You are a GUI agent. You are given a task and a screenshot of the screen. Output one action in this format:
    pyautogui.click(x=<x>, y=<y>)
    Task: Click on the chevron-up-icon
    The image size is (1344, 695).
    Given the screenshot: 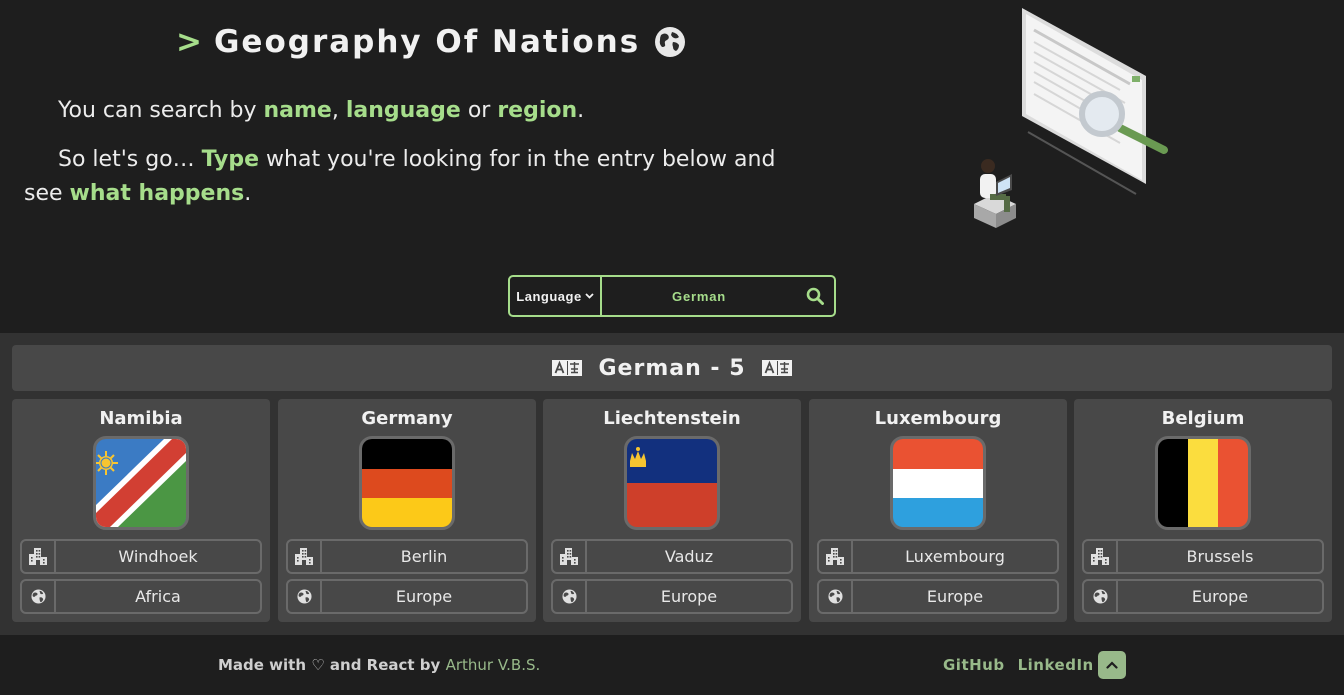 What is the action you would take?
    pyautogui.click(x=1112, y=665)
    